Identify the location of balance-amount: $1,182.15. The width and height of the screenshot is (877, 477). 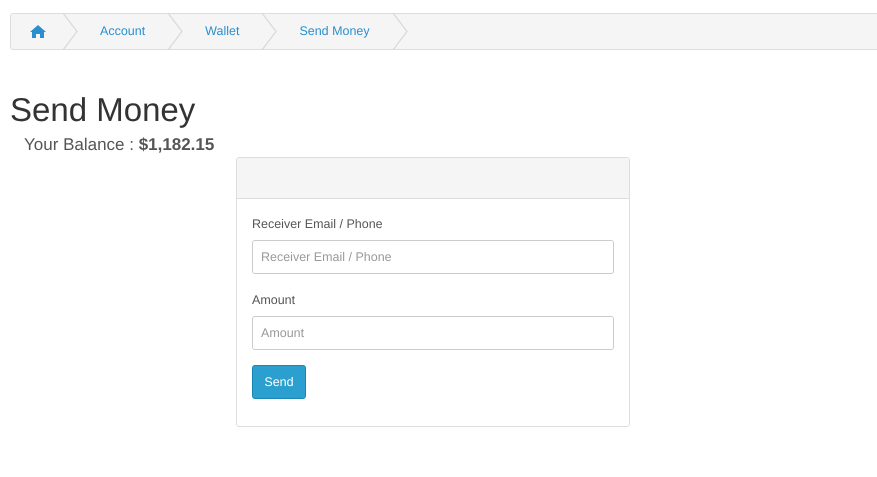
(176, 144).